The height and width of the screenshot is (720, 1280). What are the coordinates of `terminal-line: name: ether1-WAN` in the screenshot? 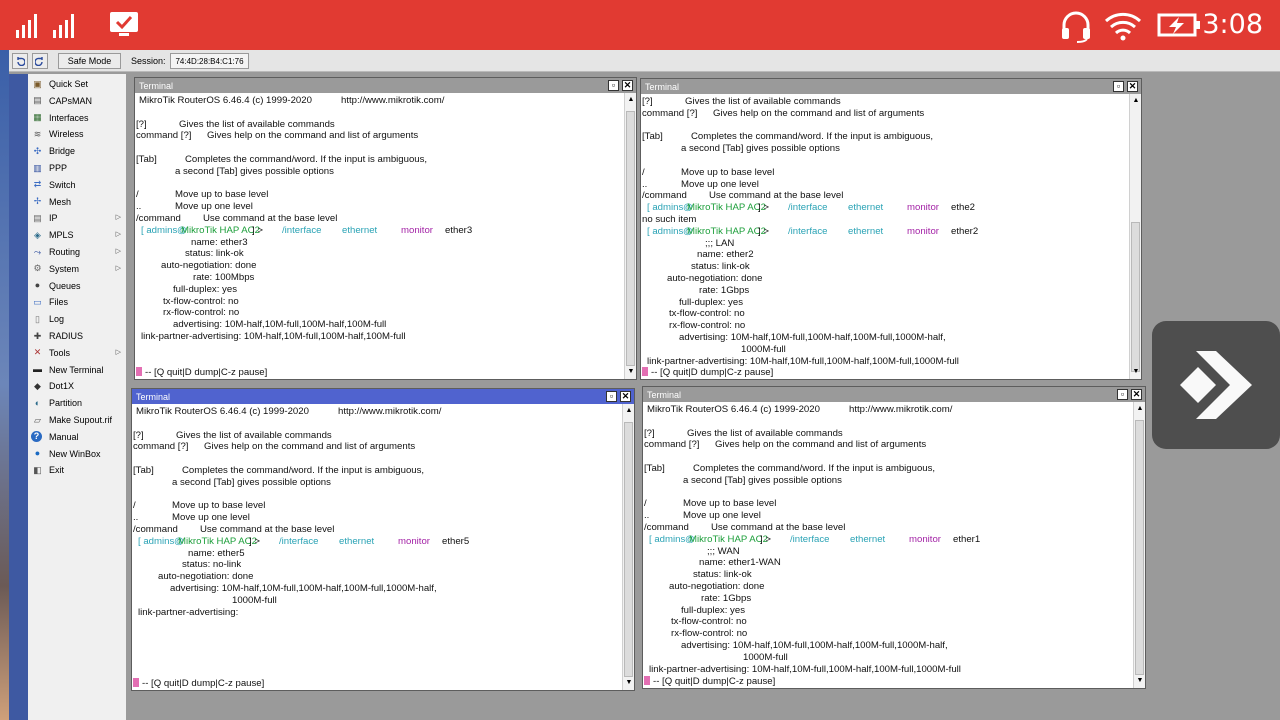 It's located at (740, 563).